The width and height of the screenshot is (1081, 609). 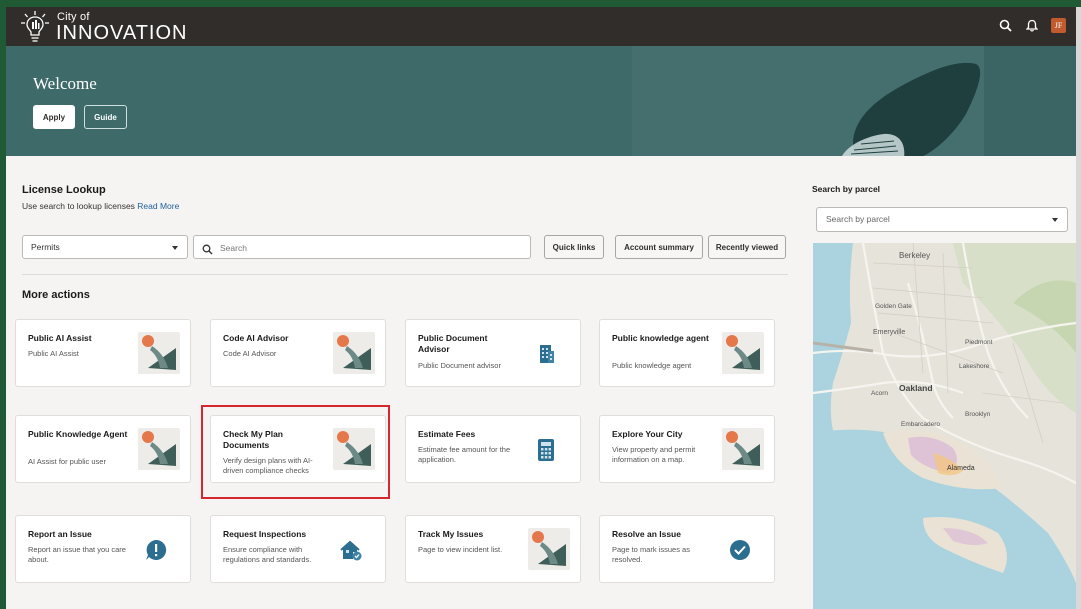 What do you see at coordinates (1032, 25) in the screenshot?
I see `bell-icon` at bounding box center [1032, 25].